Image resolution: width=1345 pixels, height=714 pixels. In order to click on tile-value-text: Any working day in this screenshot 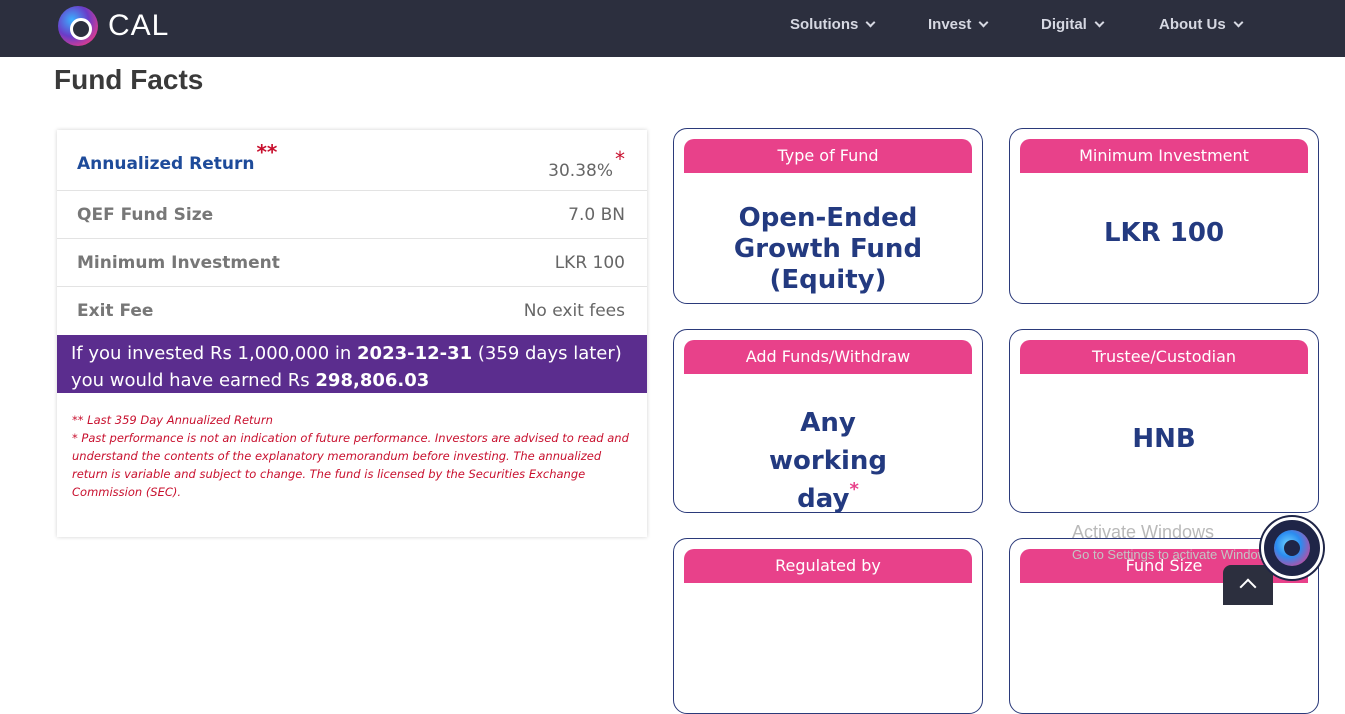, I will do `click(828, 461)`.